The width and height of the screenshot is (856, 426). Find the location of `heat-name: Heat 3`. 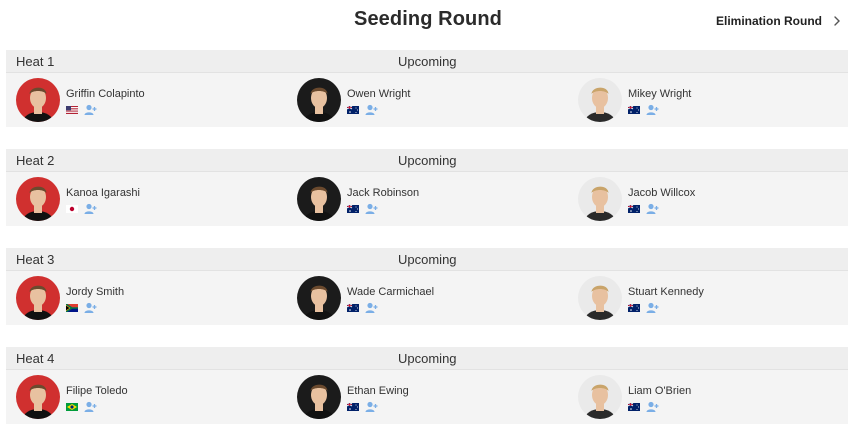

heat-name: Heat 3 is located at coordinates (35, 259).